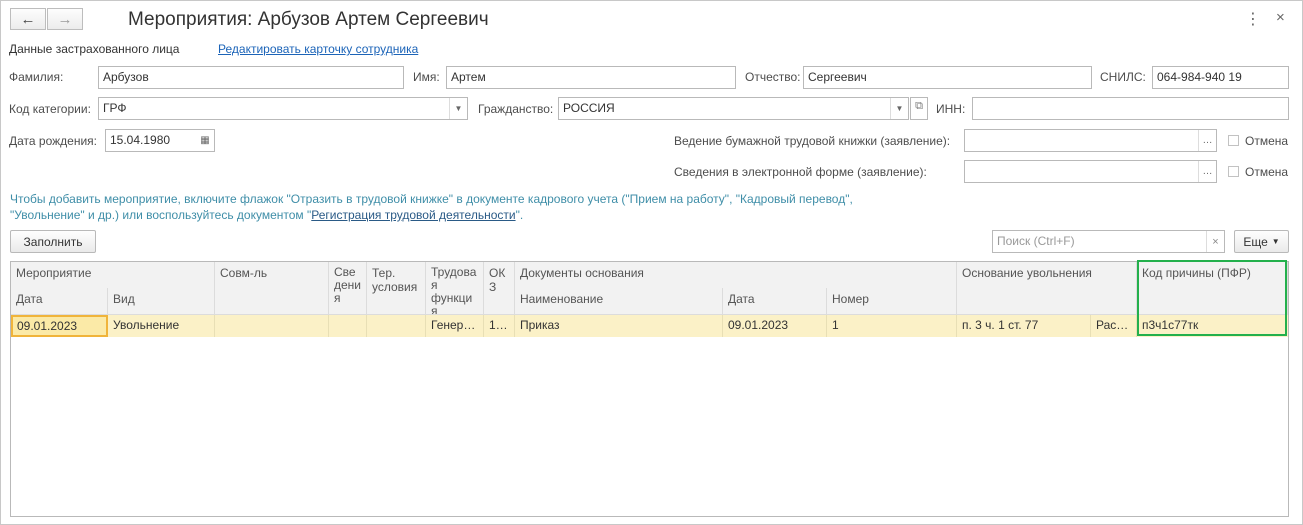 The image size is (1303, 525). What do you see at coordinates (348, 288) in the screenshot?
I see `header-info: Све дени я` at bounding box center [348, 288].